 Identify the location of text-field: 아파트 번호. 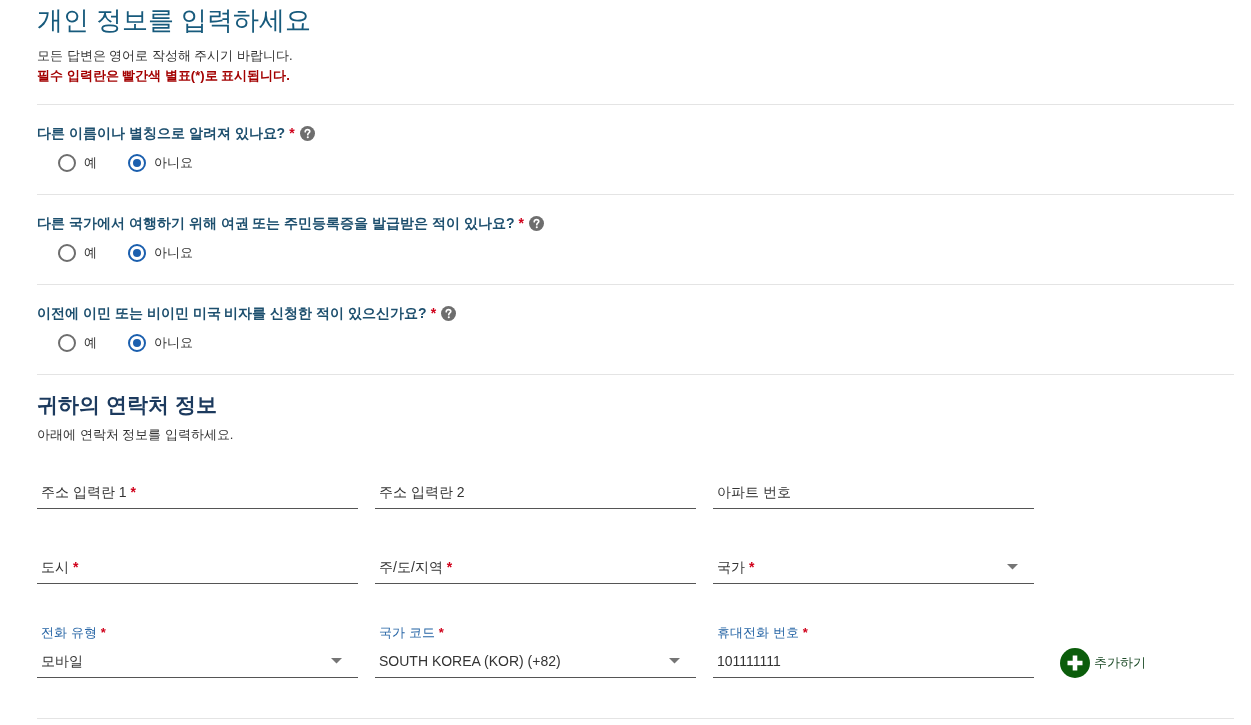
(873, 482).